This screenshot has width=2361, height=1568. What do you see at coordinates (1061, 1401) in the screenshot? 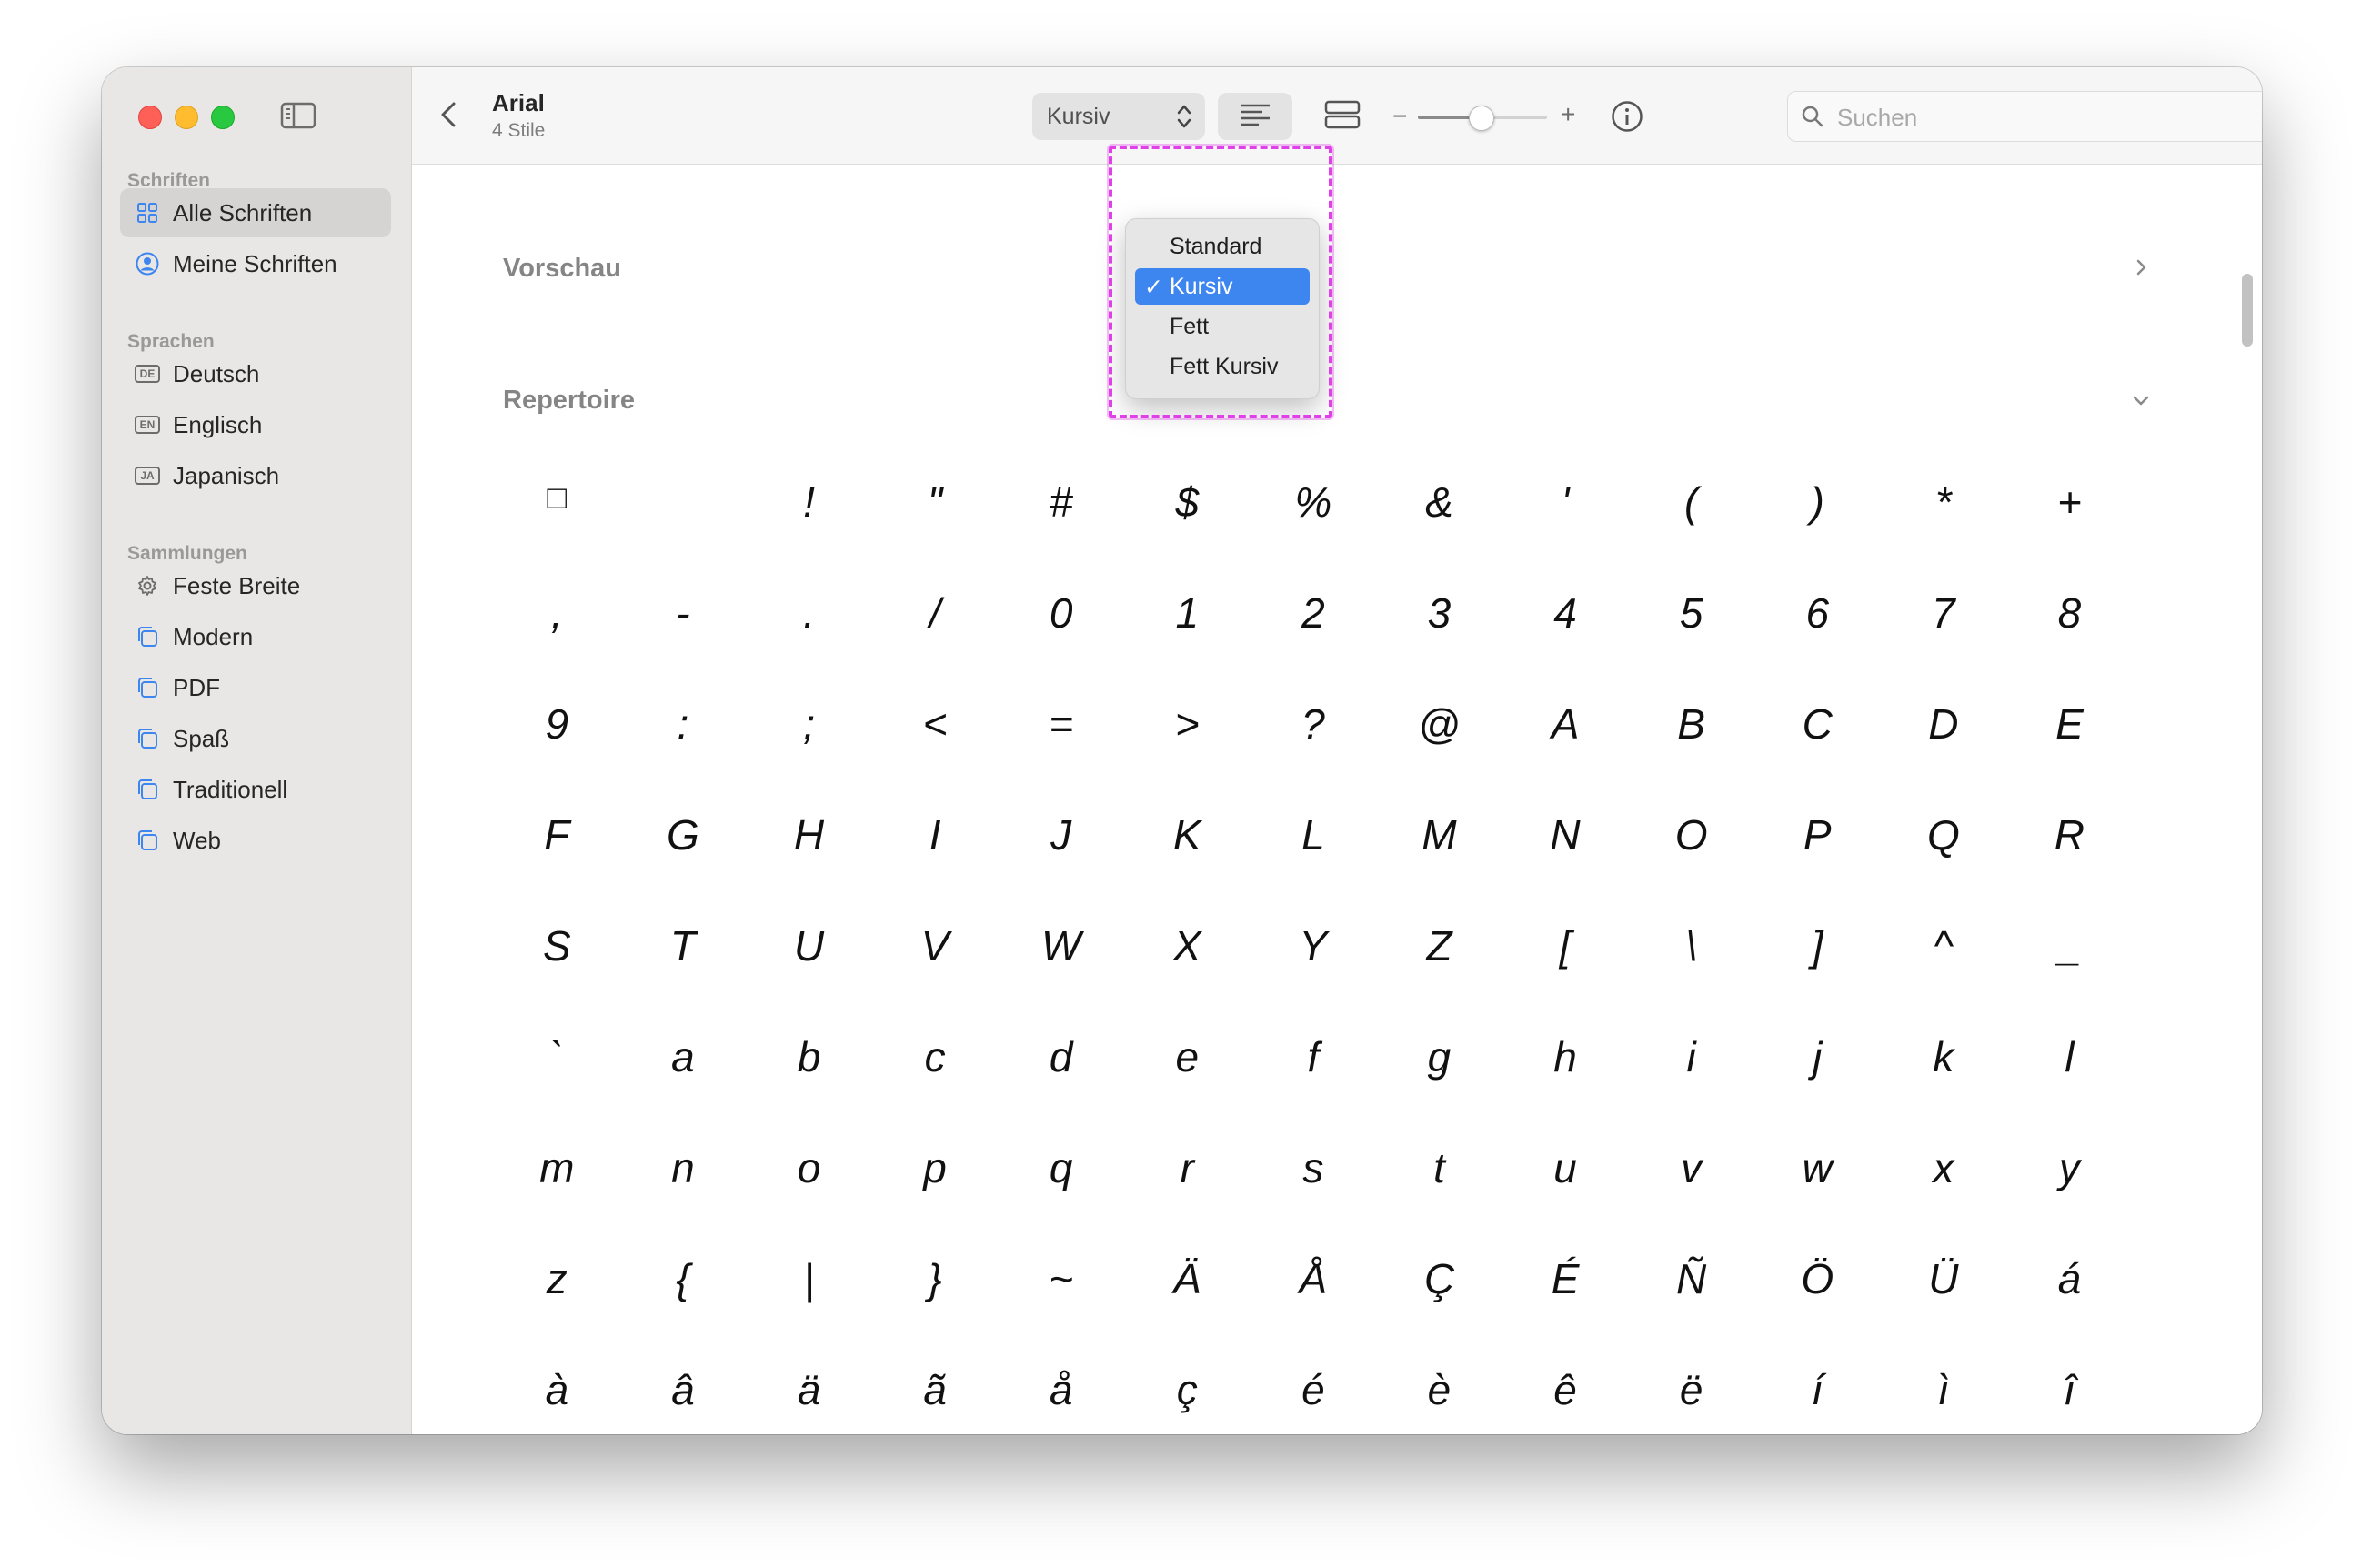
I see `glyph-cell: å` at bounding box center [1061, 1401].